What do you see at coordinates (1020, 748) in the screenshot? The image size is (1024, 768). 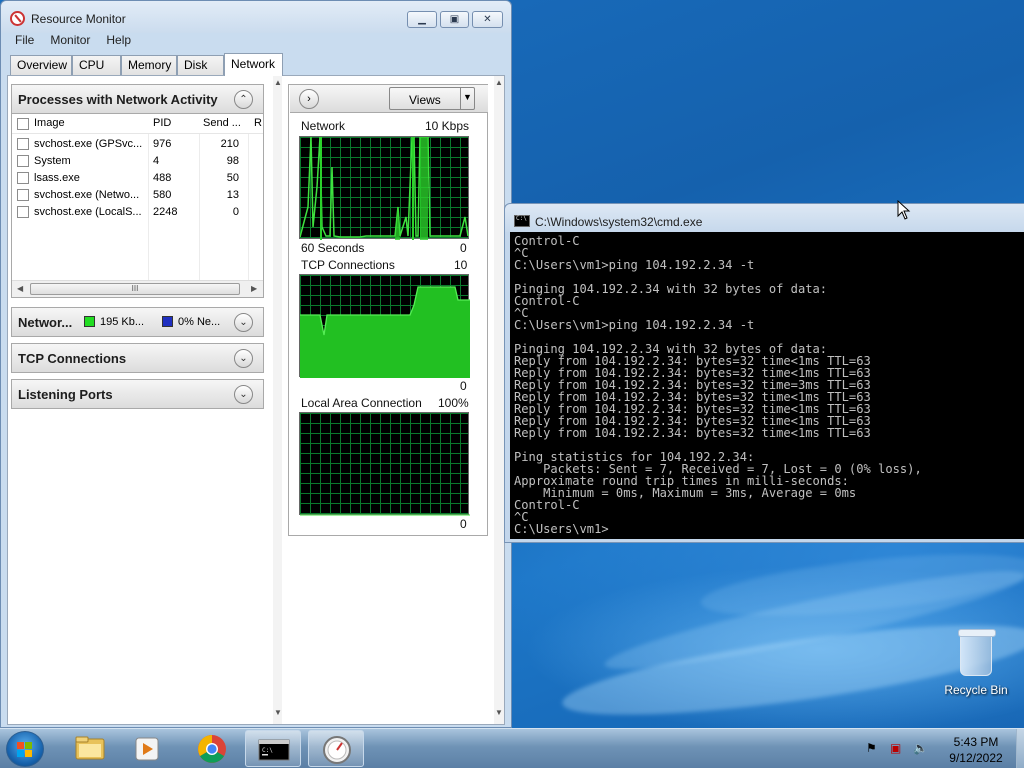 I see `show-desktop-button` at bounding box center [1020, 748].